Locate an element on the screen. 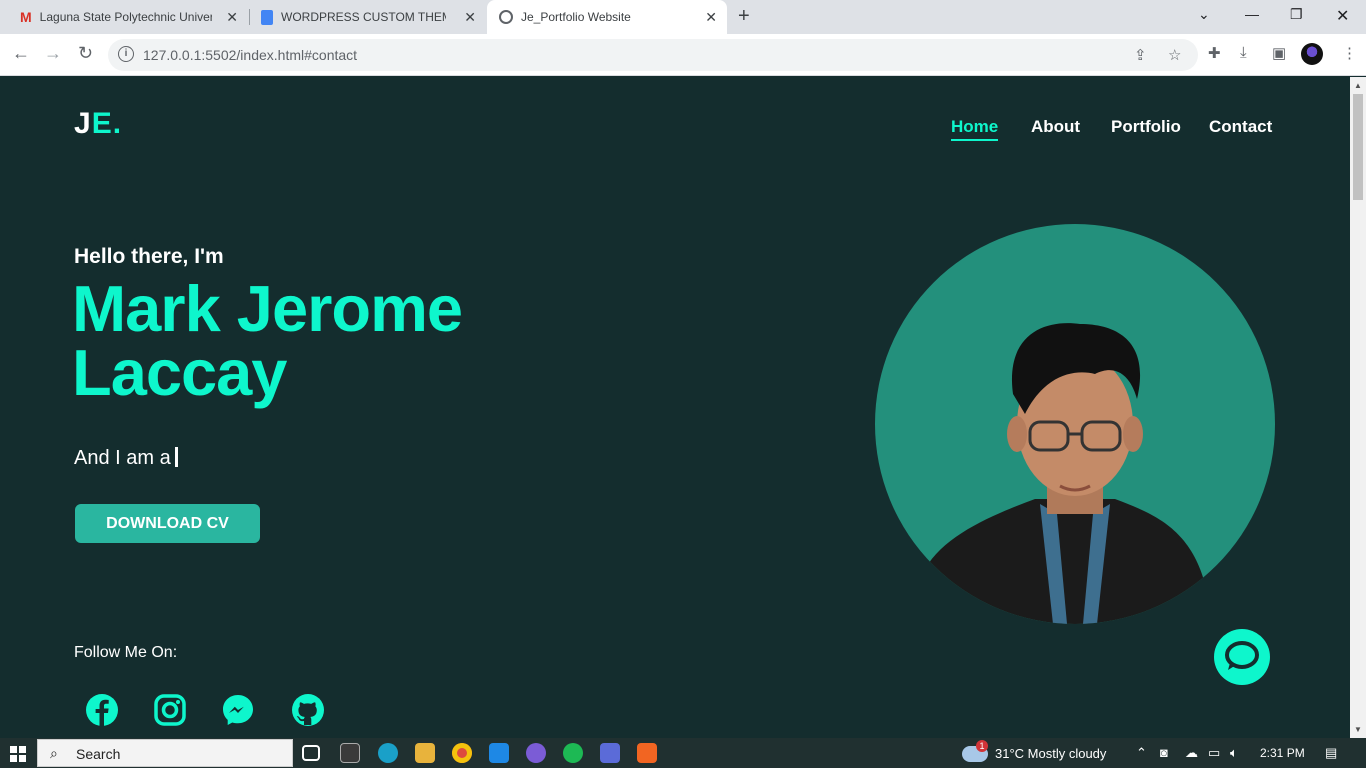 The height and width of the screenshot is (768, 1366). messenger-icon is located at coordinates (238, 710).